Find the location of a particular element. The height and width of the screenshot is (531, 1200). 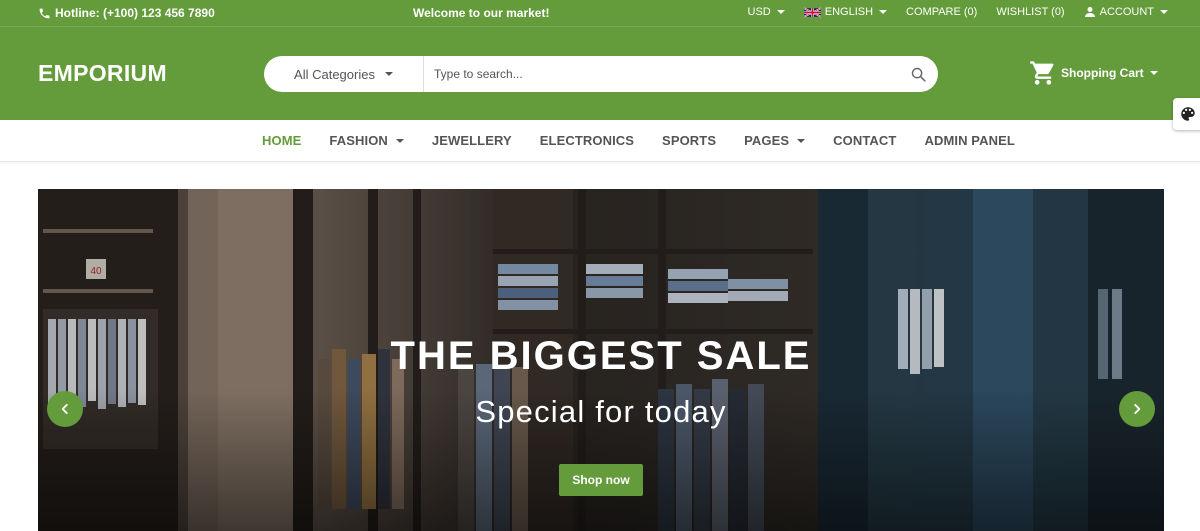

nav-item-label: FASHION is located at coordinates (358, 140).